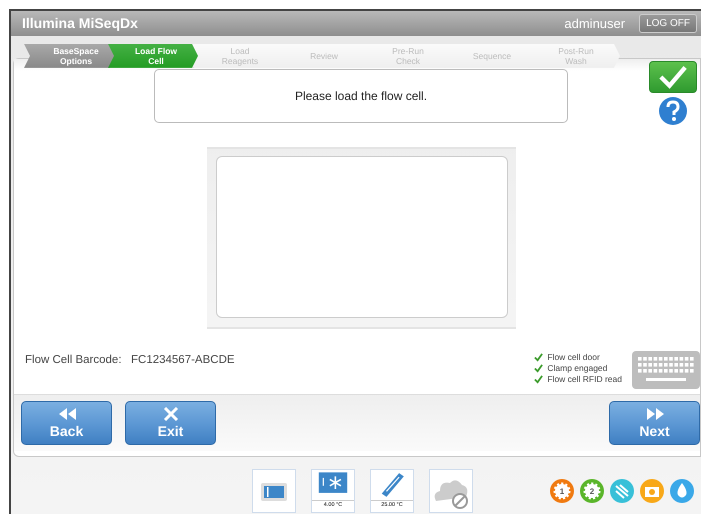 The width and height of the screenshot is (701, 514). Describe the element at coordinates (668, 23) in the screenshot. I see `log-off-button: LOG OFF` at that location.